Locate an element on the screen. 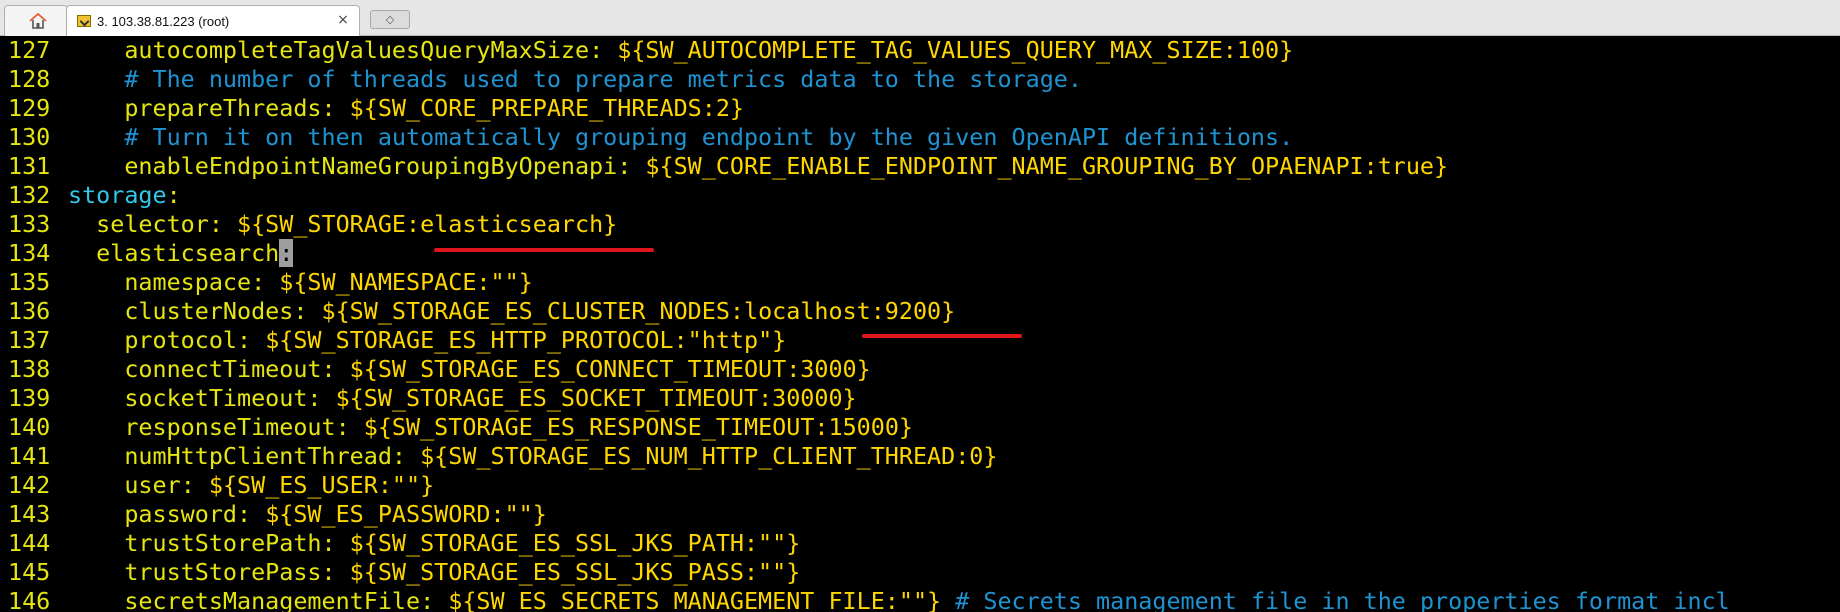 The image size is (1840, 612). config-key: autocompleteTagValuesQueryMaxSize is located at coordinates (357, 50).